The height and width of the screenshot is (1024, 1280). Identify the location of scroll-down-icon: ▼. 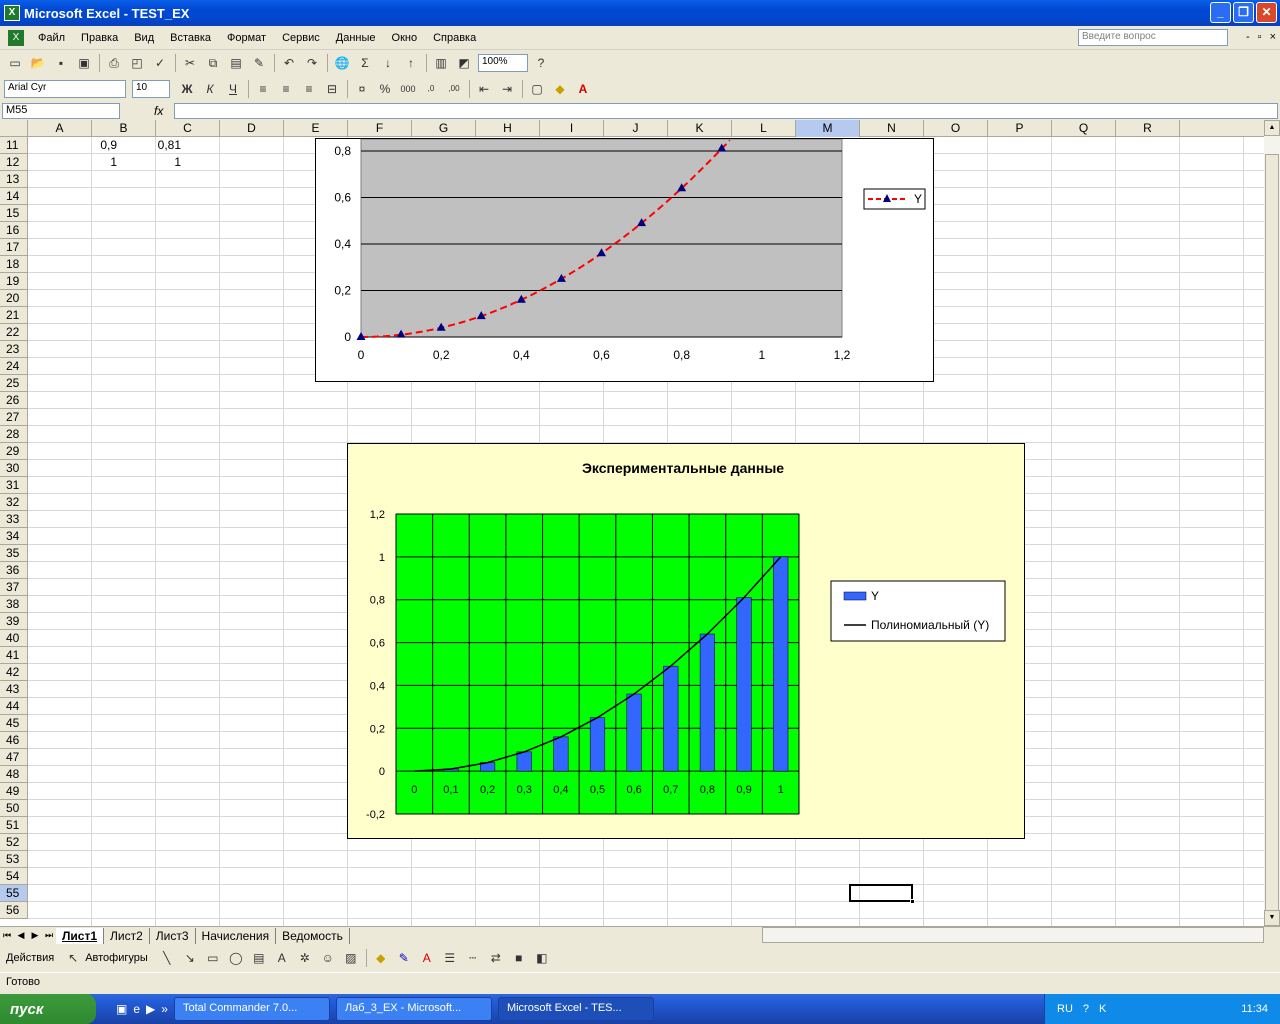
(1272, 918).